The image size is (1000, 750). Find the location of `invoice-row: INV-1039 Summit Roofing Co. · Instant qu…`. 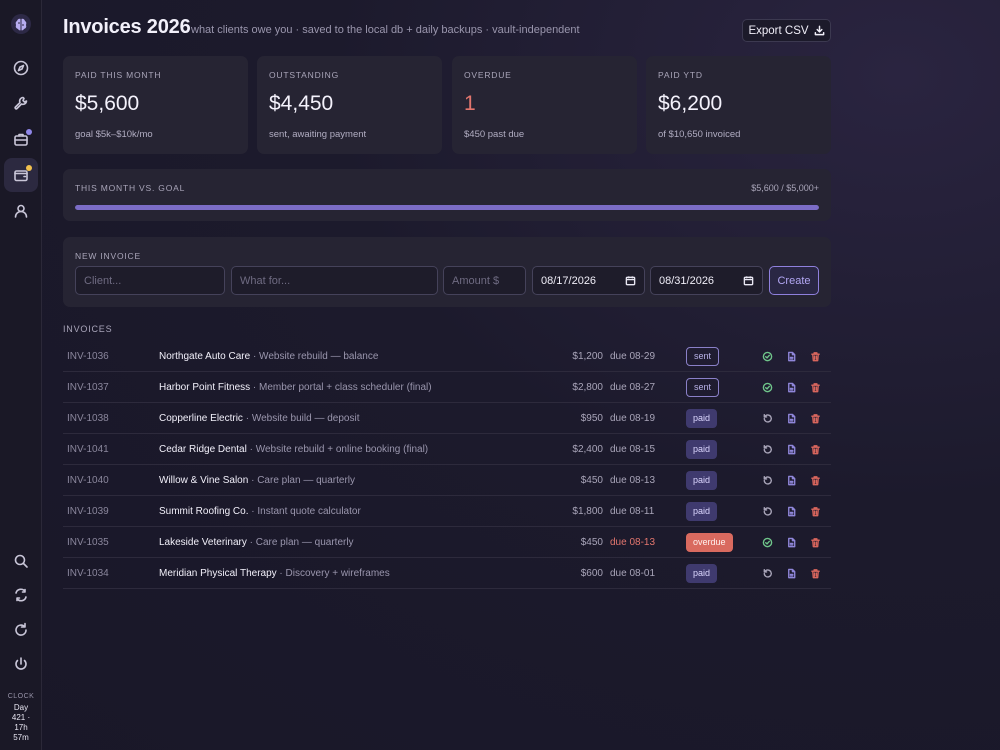

invoice-row: INV-1039 Summit Roofing Co. · Instant qu… is located at coordinates (447, 511).